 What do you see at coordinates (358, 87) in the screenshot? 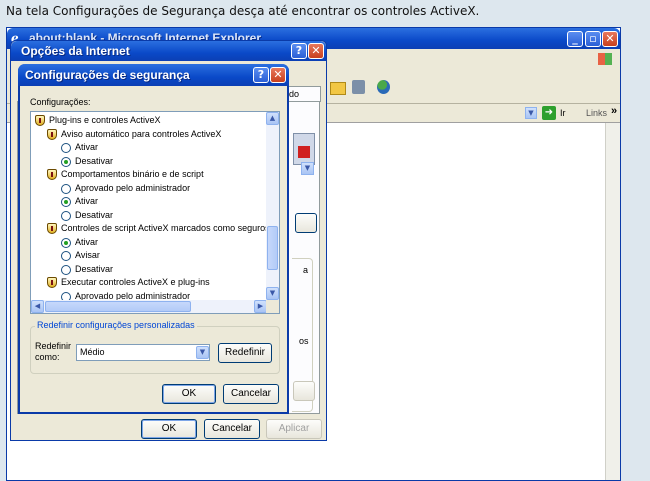
I see `history-icon` at bounding box center [358, 87].